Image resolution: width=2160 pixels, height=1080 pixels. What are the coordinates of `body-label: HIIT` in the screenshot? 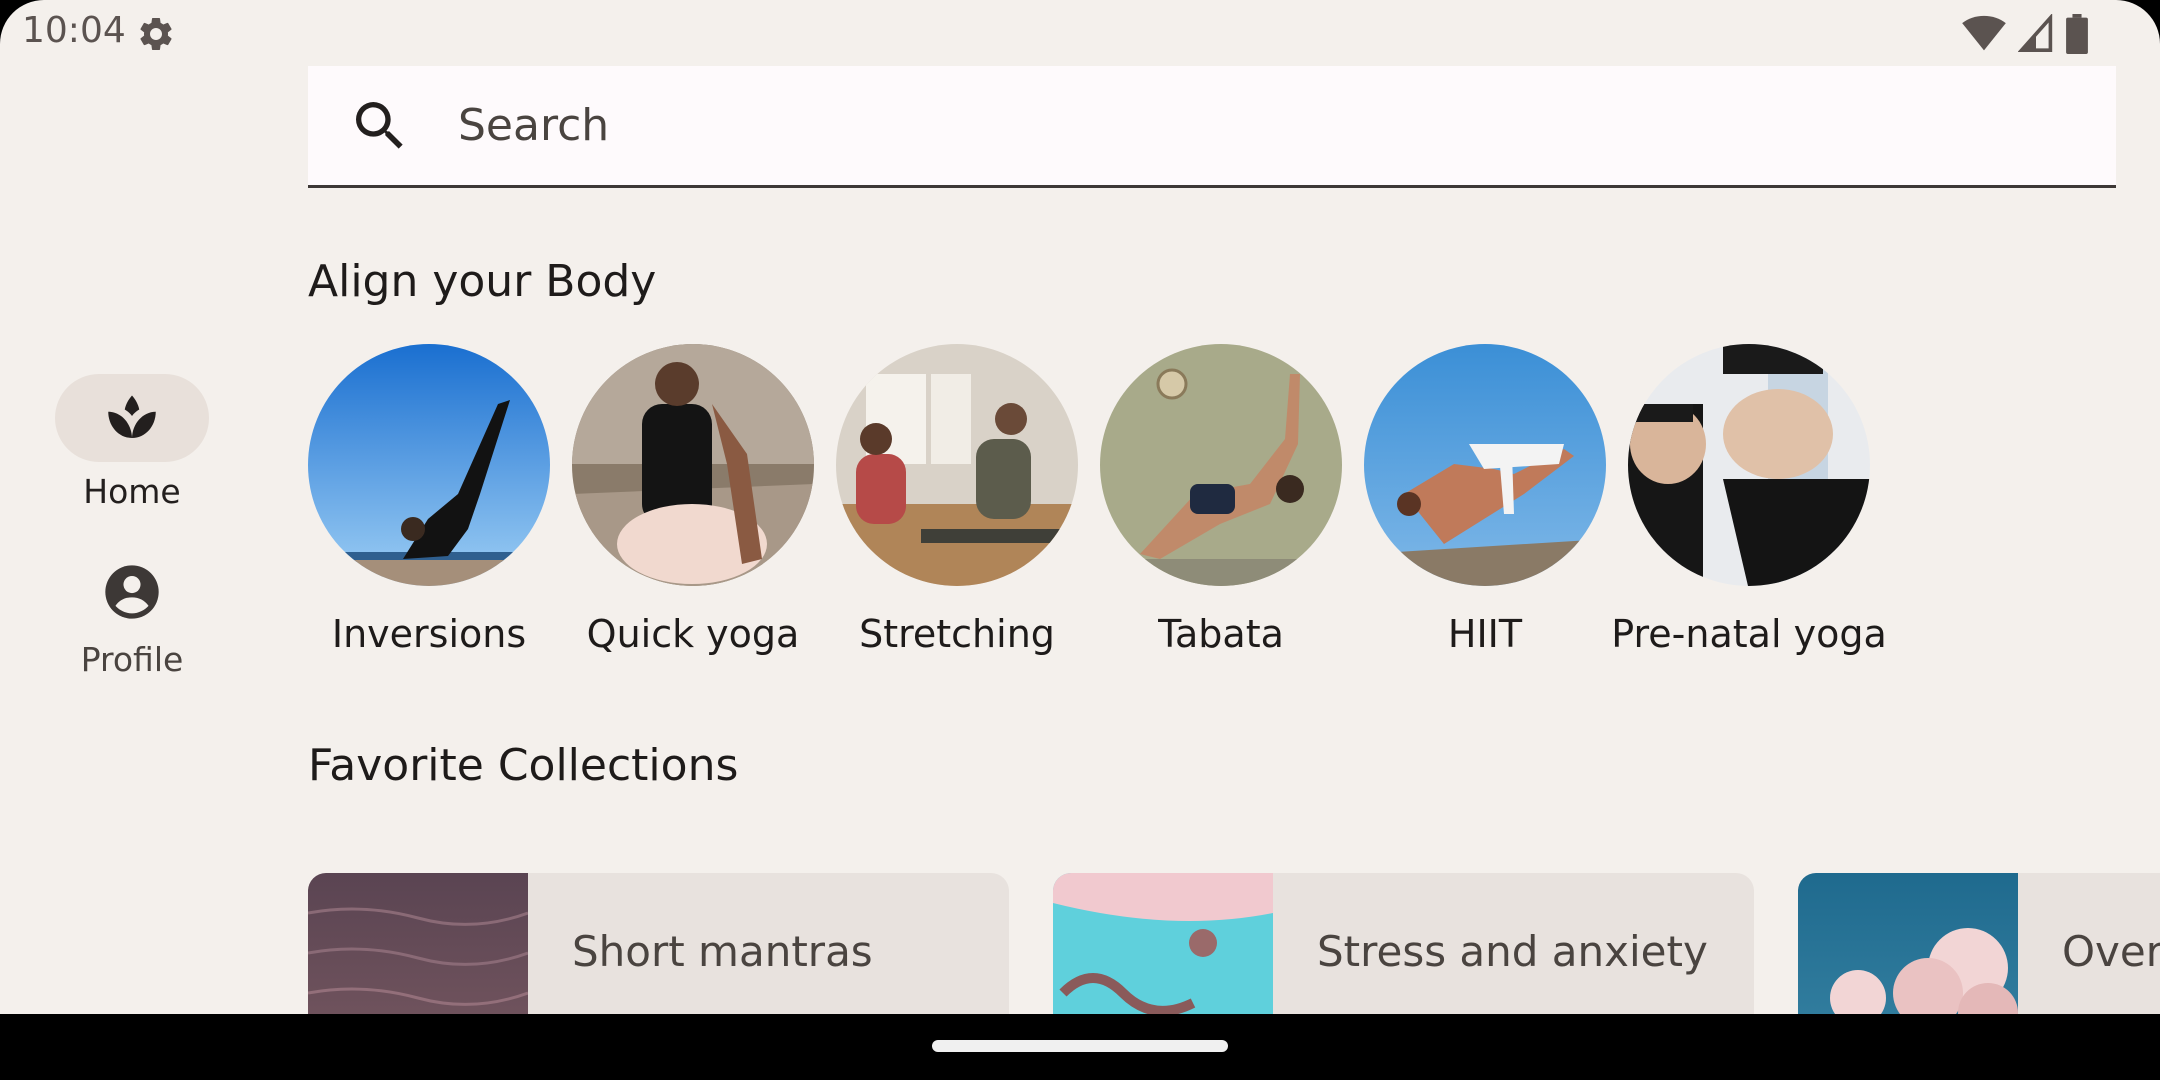 It's located at (1485, 634).